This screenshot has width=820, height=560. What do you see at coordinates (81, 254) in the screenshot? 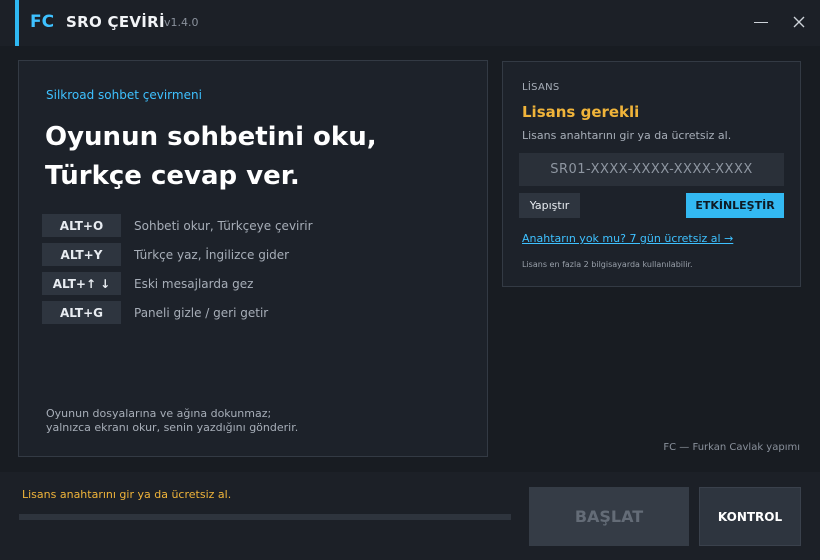
I see `shortcut-key: ALT+Y` at bounding box center [81, 254].